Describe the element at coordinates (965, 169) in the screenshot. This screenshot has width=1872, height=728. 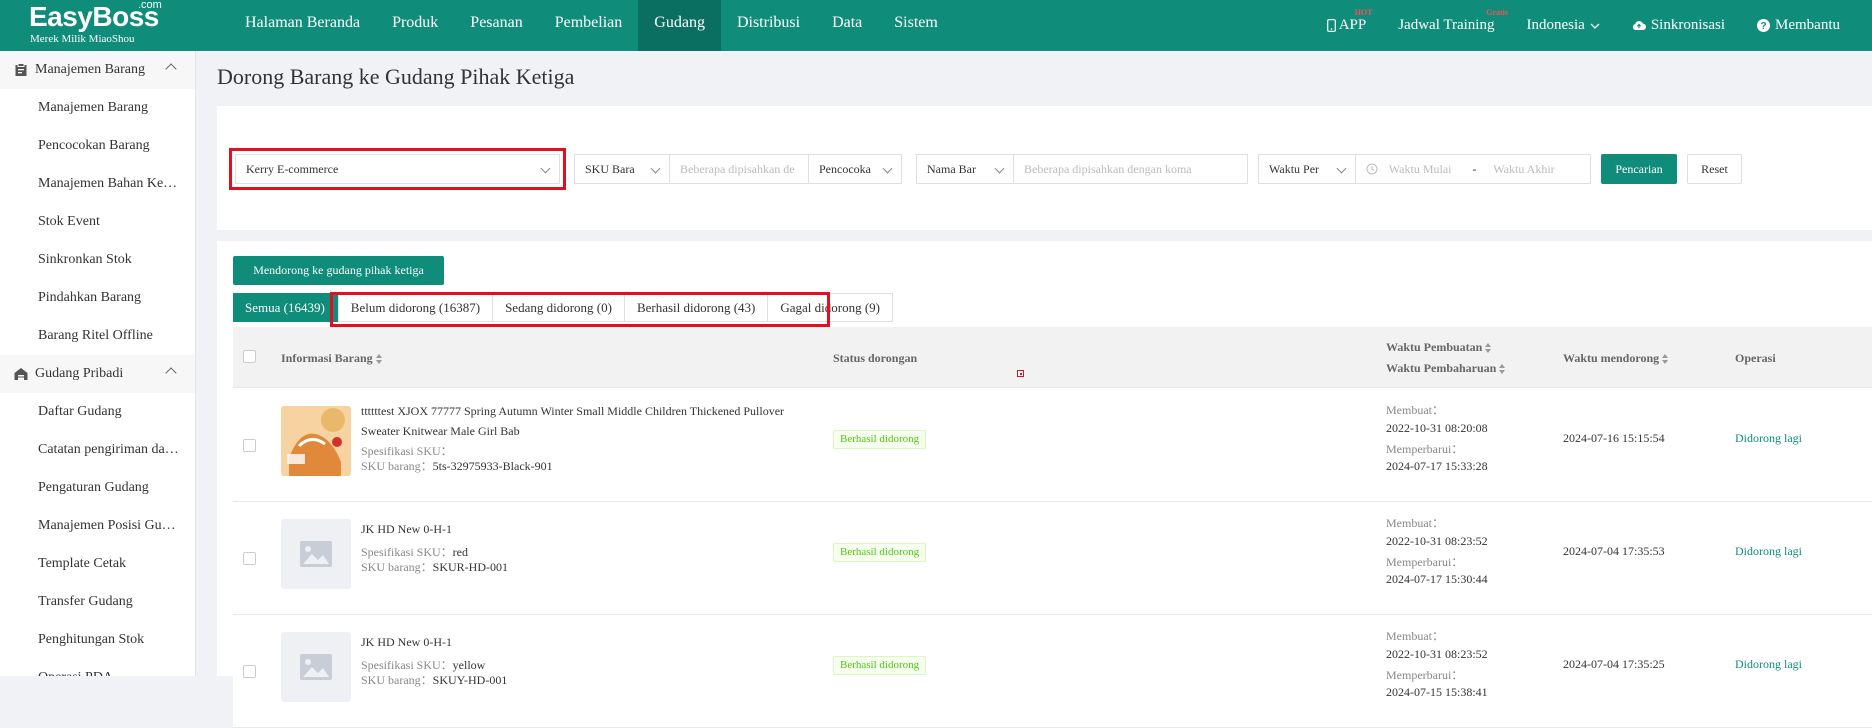
I see `name-type-select: Nama Bar` at that location.